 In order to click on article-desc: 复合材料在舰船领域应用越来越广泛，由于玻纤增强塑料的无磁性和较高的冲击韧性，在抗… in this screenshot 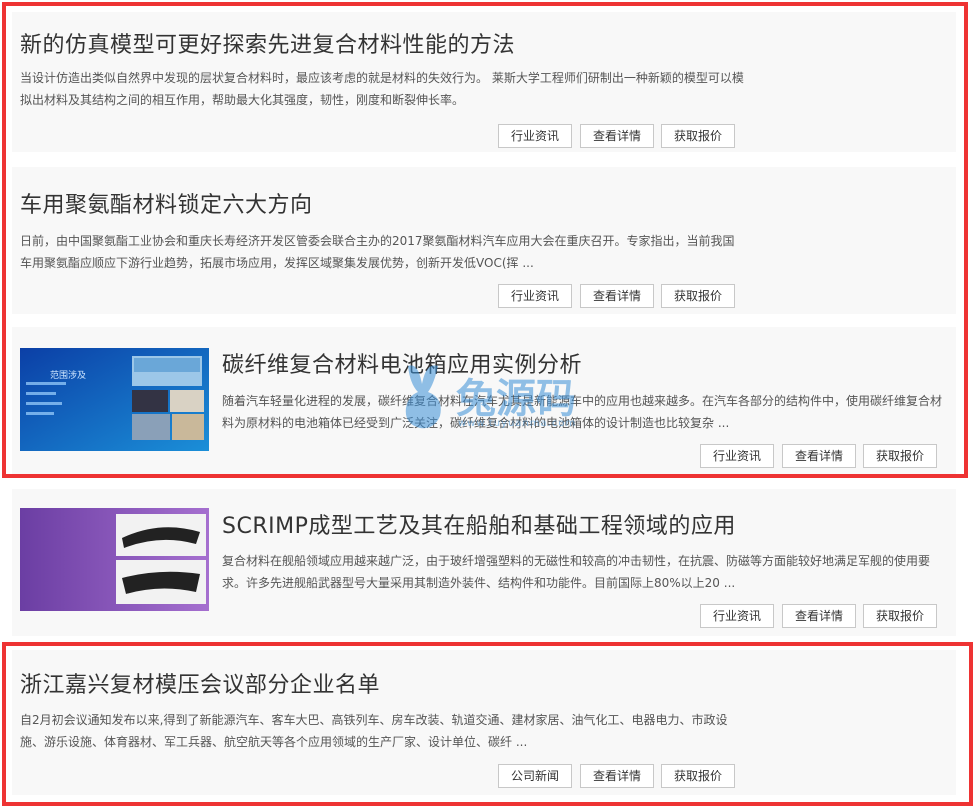, I will do `click(576, 572)`.